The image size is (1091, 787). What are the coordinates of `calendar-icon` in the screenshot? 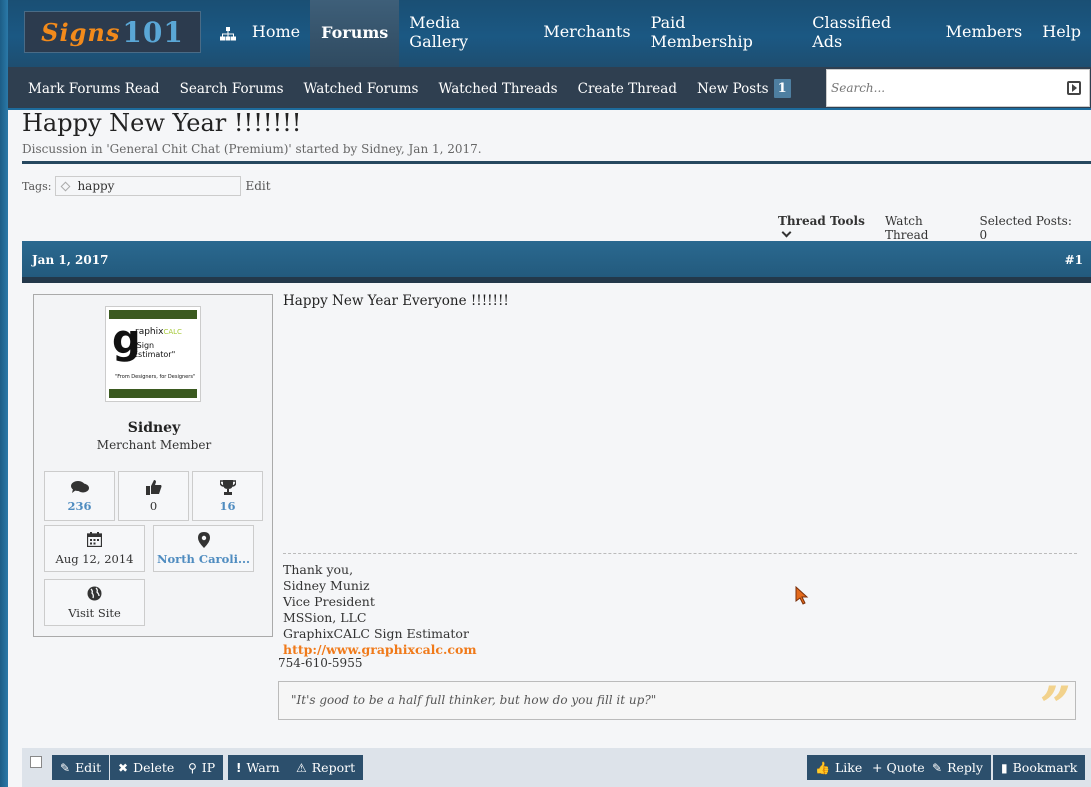 It's located at (95, 540).